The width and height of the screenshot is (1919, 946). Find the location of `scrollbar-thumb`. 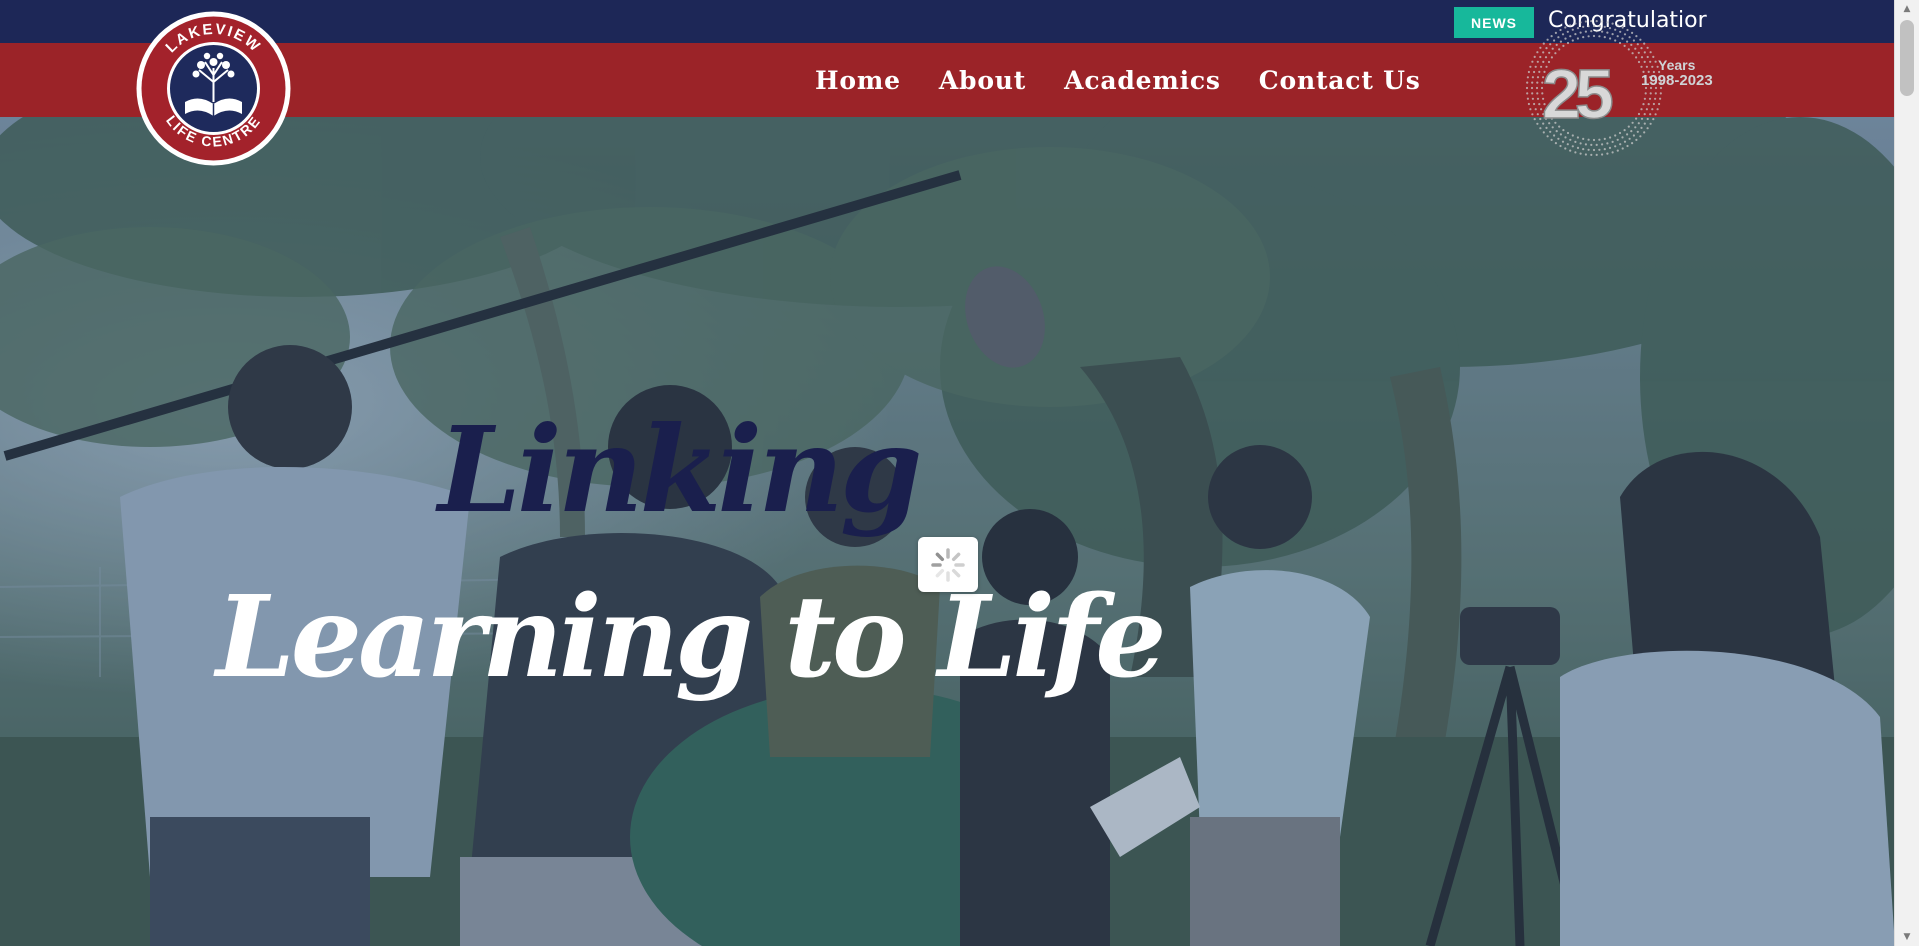

scrollbar-thumb is located at coordinates (1907, 58).